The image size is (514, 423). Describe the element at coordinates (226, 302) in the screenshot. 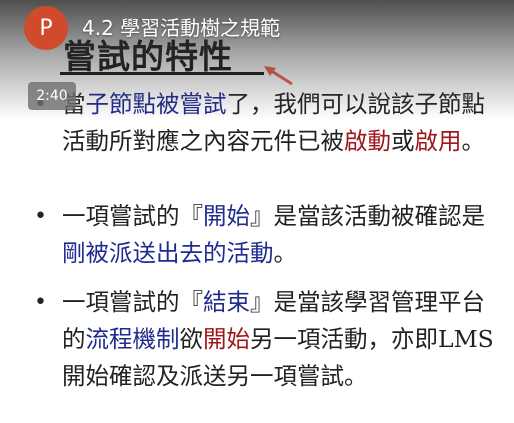

I see `text-run-highlight: 結束` at that location.